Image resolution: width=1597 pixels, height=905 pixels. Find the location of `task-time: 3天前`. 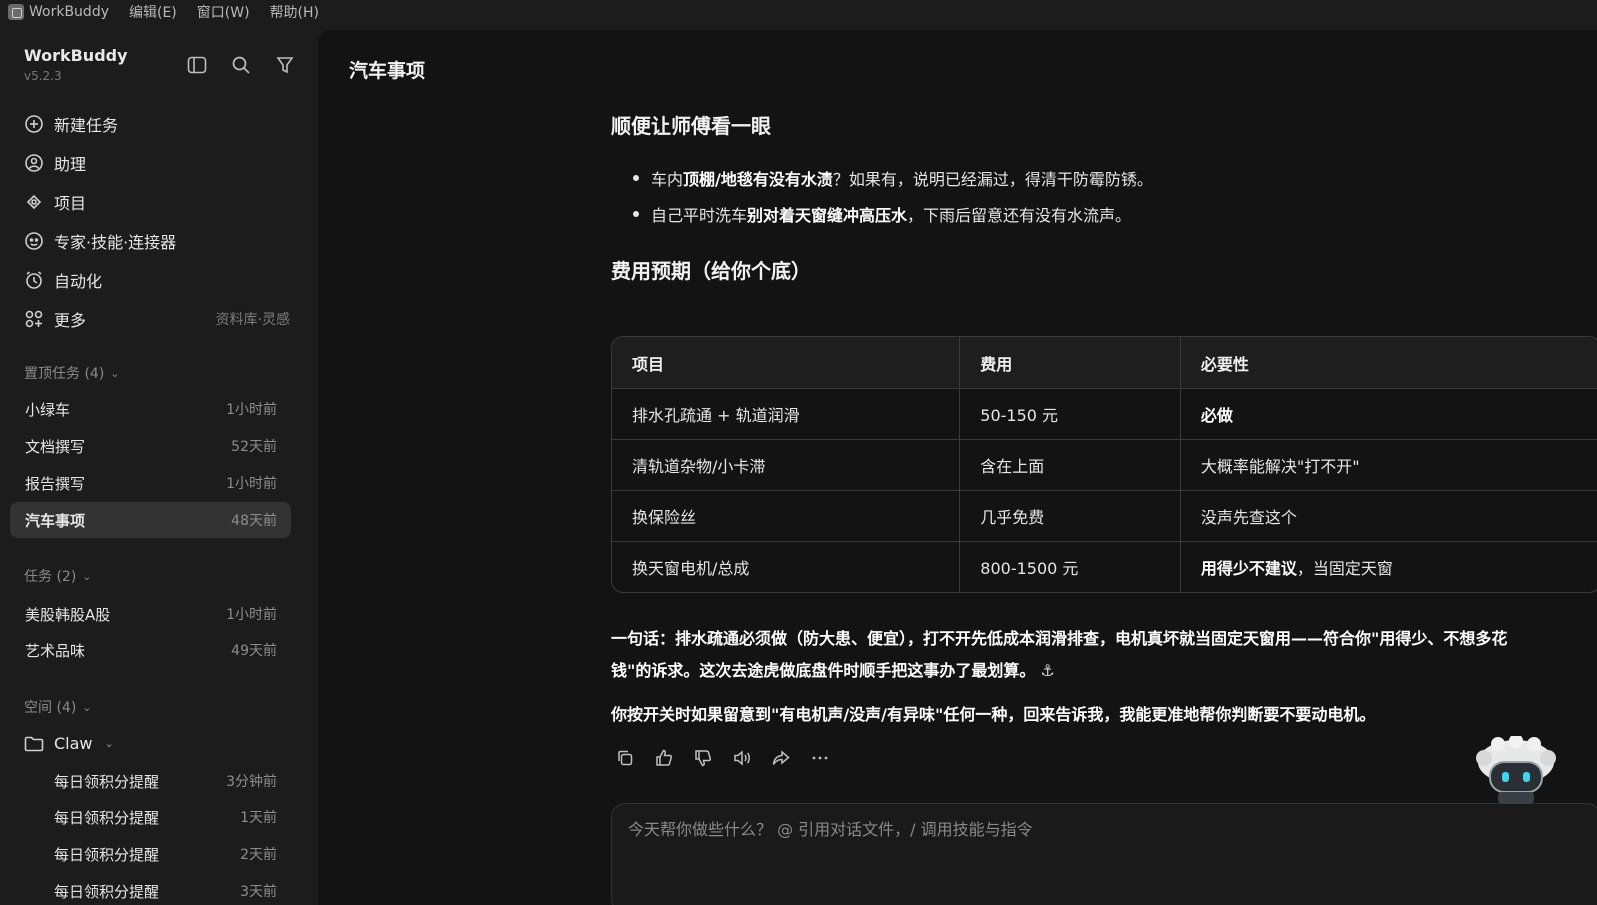

task-time: 3天前 is located at coordinates (258, 892).